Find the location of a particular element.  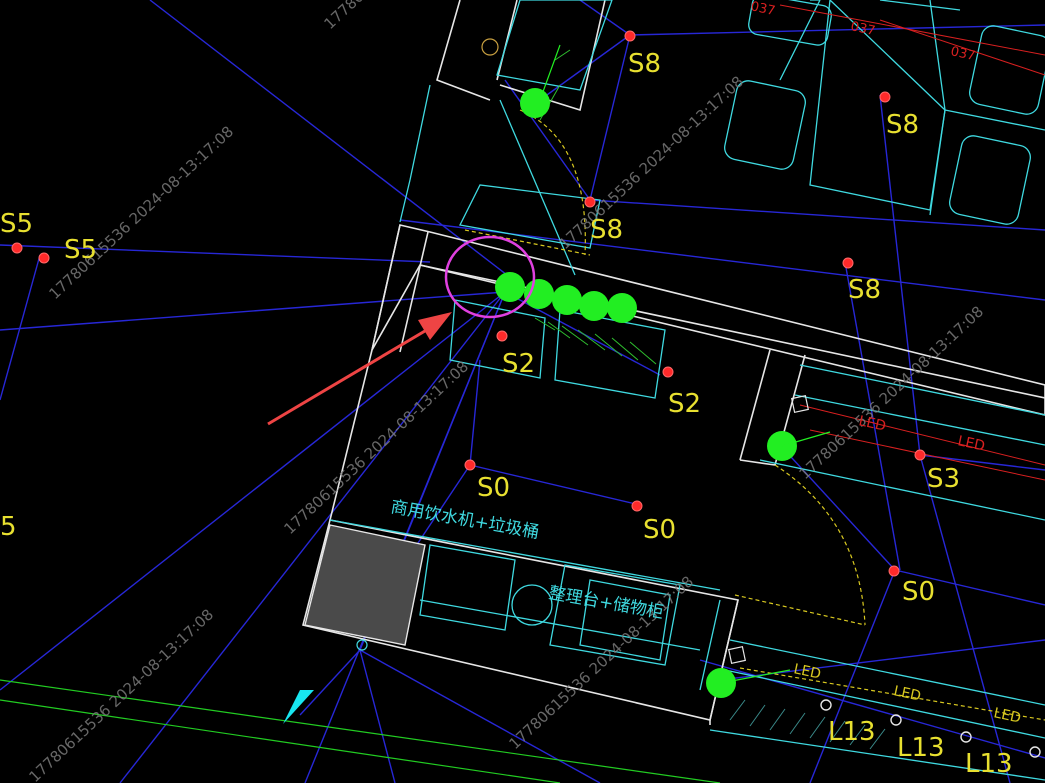

label-s3: S3 is located at coordinates (943, 479).